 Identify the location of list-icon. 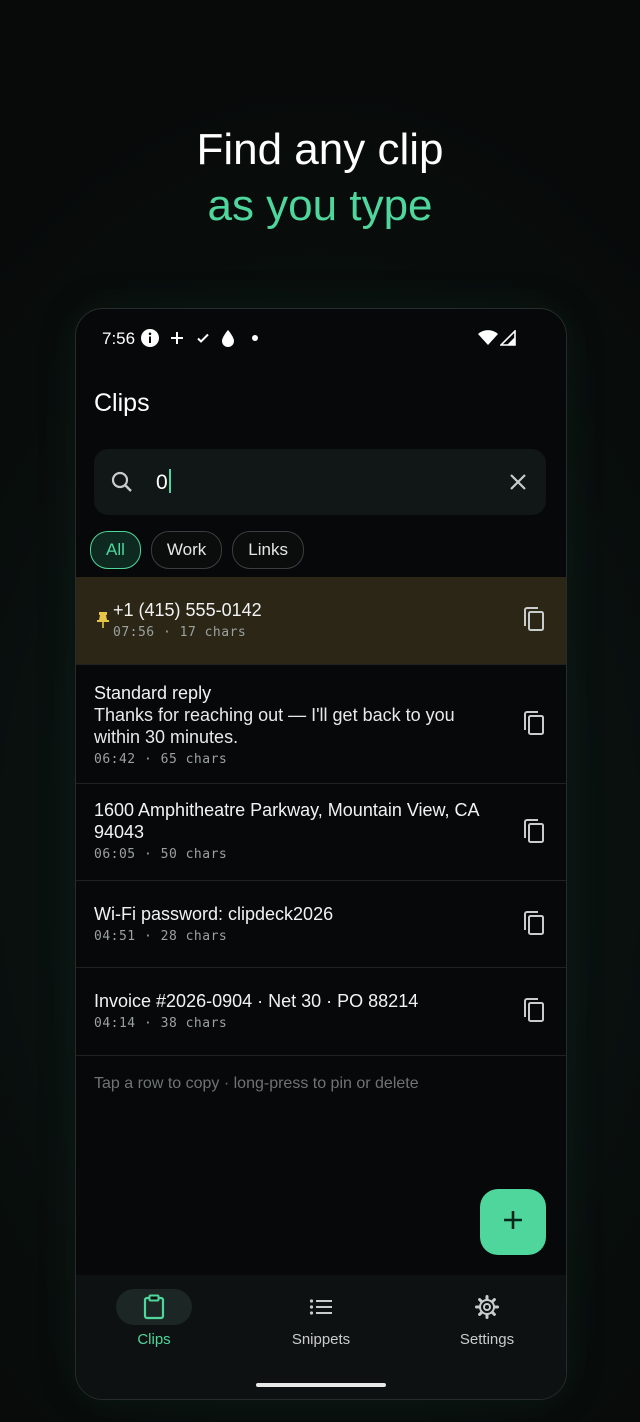
(321, 1307).